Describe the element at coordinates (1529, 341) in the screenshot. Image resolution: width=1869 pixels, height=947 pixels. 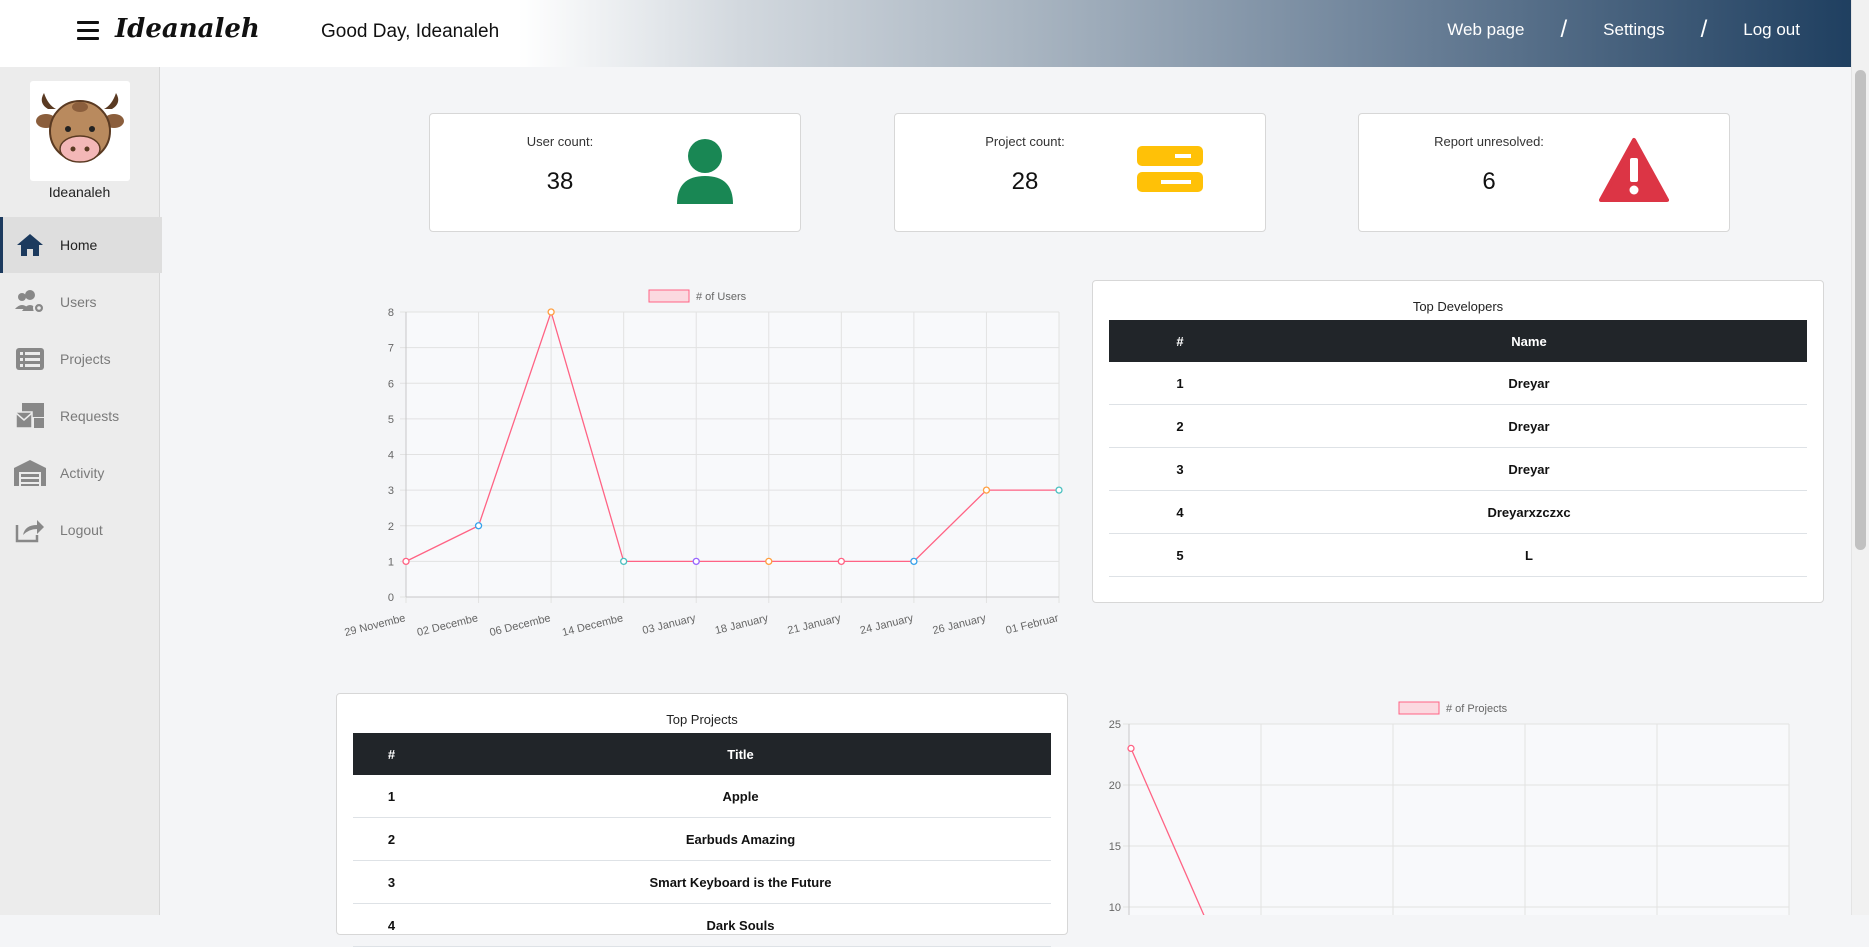
I see `column-header: Name` at that location.